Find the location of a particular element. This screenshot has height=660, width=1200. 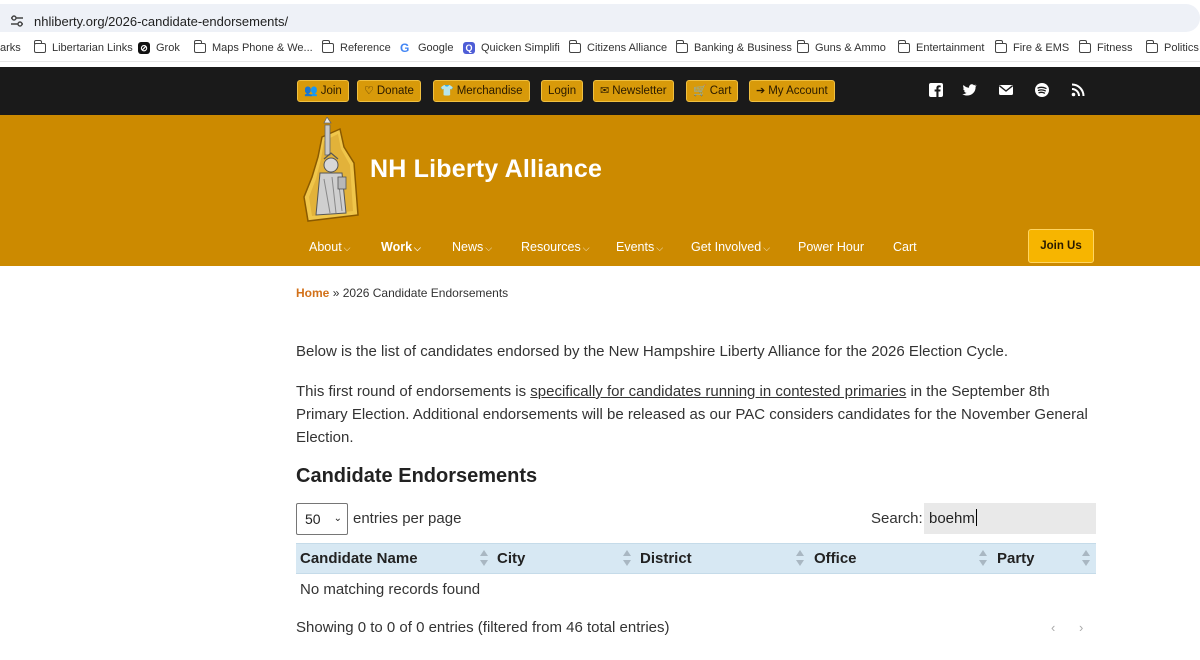

bookmark-label: Grok is located at coordinates (168, 48).